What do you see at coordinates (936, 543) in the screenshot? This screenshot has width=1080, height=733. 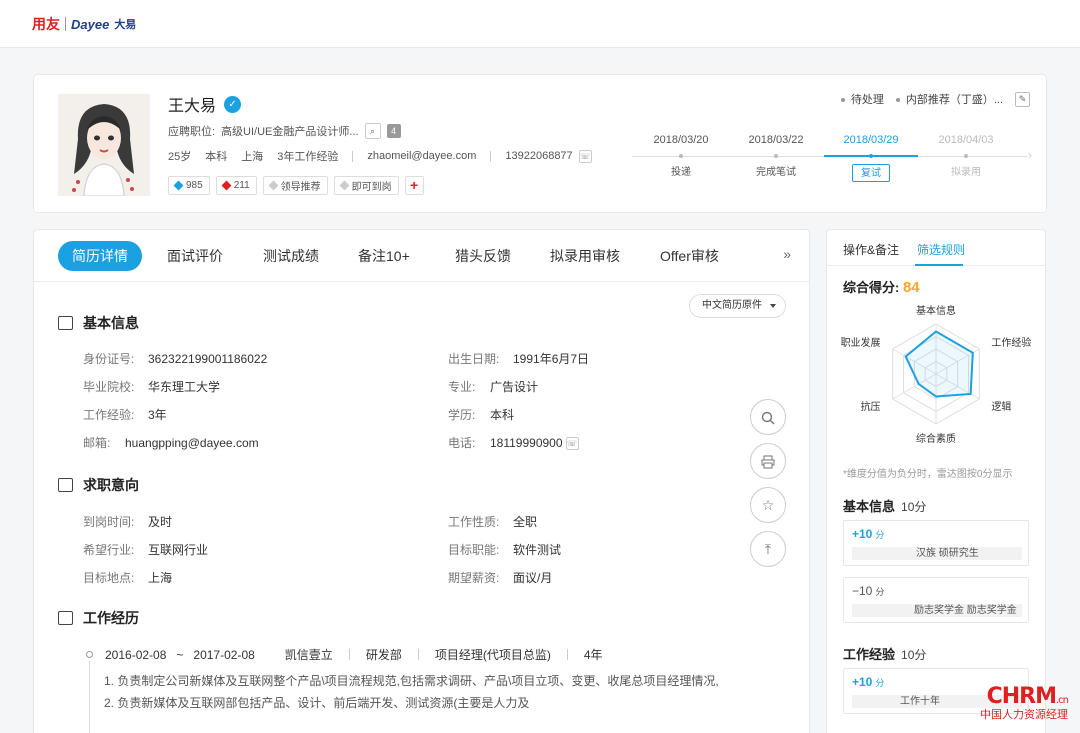 I see `rule-item: +10 分 汉族 硕研究生` at bounding box center [936, 543].